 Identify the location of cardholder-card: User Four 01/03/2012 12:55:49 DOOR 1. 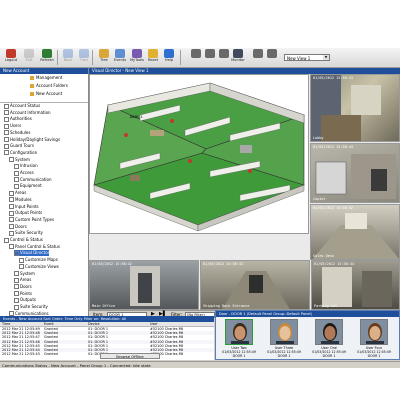
(374, 339).